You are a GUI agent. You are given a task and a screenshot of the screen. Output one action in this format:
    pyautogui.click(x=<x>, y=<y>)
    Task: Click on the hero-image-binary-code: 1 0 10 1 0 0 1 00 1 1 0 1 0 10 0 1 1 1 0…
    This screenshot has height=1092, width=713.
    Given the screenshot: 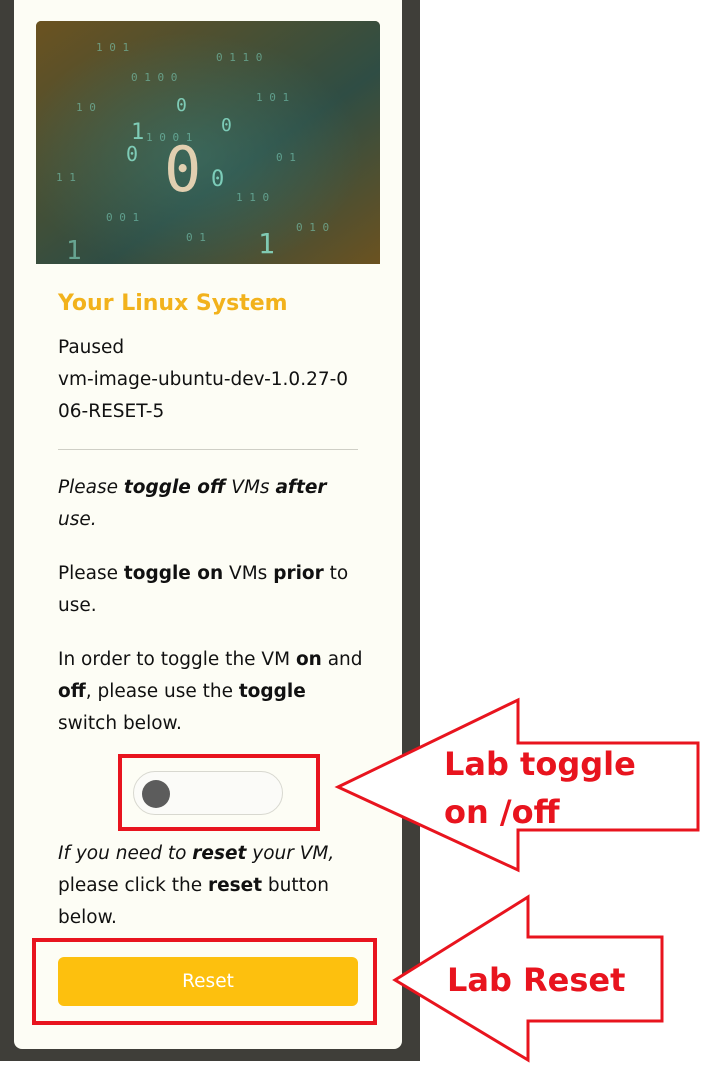 What is the action you would take?
    pyautogui.click(x=208, y=142)
    